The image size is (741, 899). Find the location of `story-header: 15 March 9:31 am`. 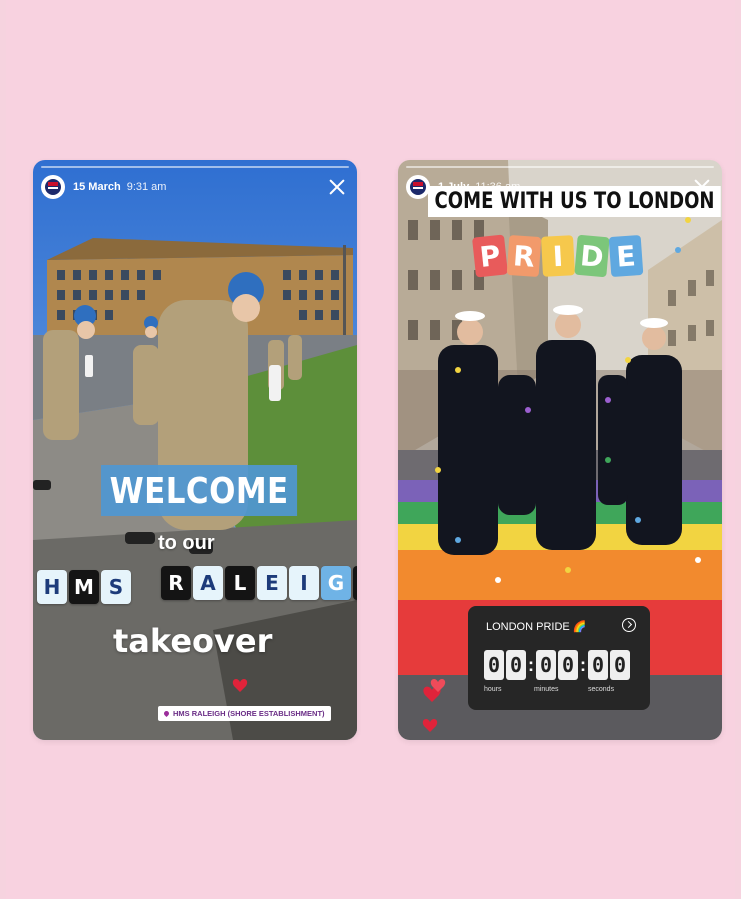

story-header: 15 March 9:31 am is located at coordinates (195, 187).